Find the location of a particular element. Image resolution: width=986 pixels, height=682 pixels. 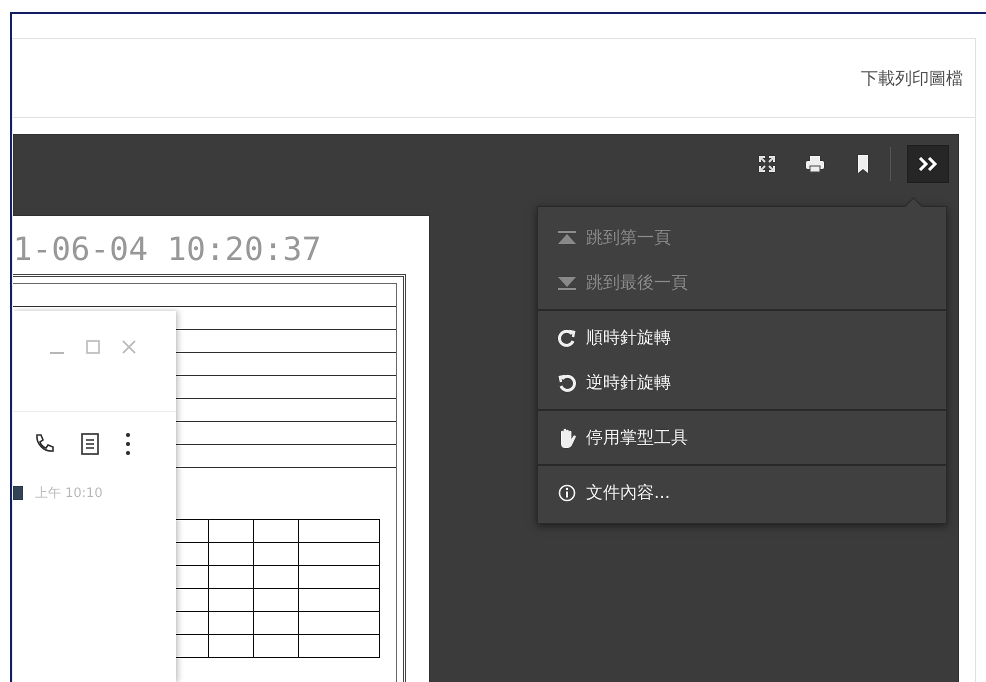

download-print-link: 下載列印圖檔 is located at coordinates (912, 78).